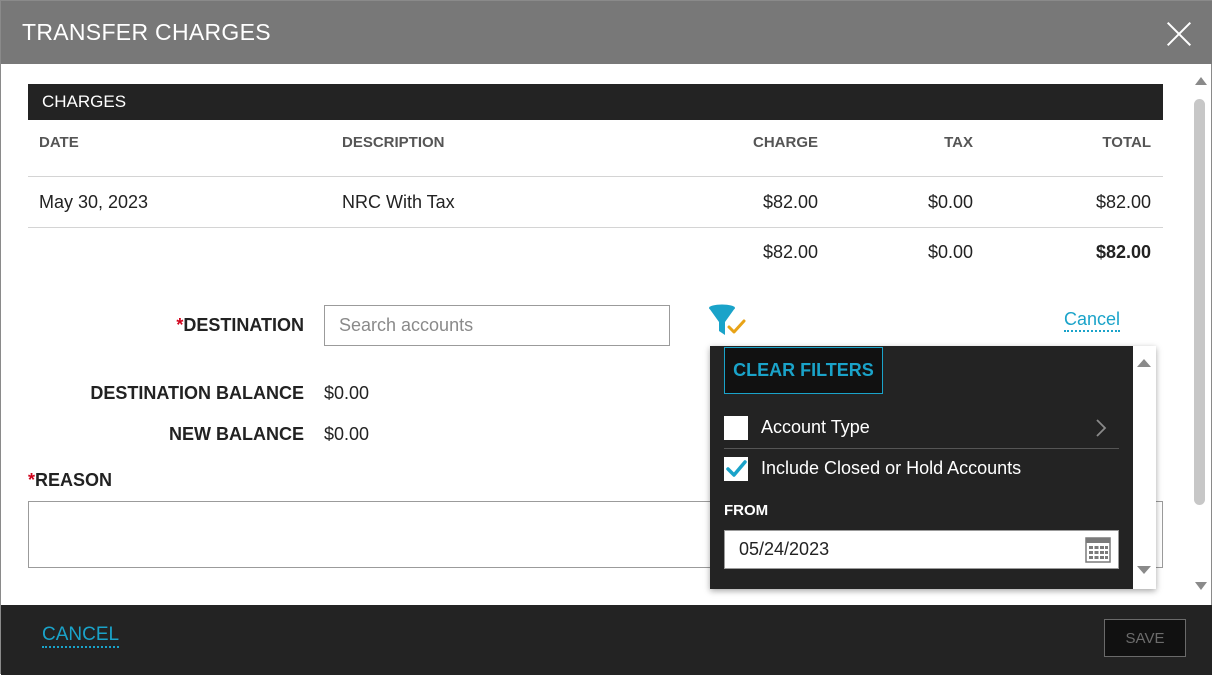 Image resolution: width=1212 pixels, height=675 pixels. Describe the element at coordinates (1098, 550) in the screenshot. I see `calendar-icon` at that location.